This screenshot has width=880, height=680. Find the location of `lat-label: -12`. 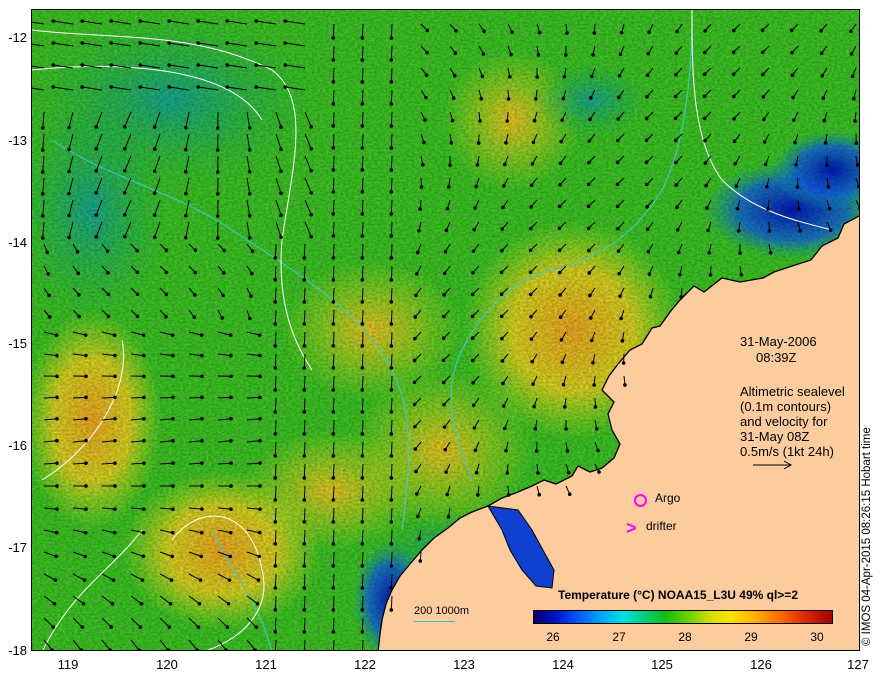

lat-label: -12 is located at coordinates (17, 37).